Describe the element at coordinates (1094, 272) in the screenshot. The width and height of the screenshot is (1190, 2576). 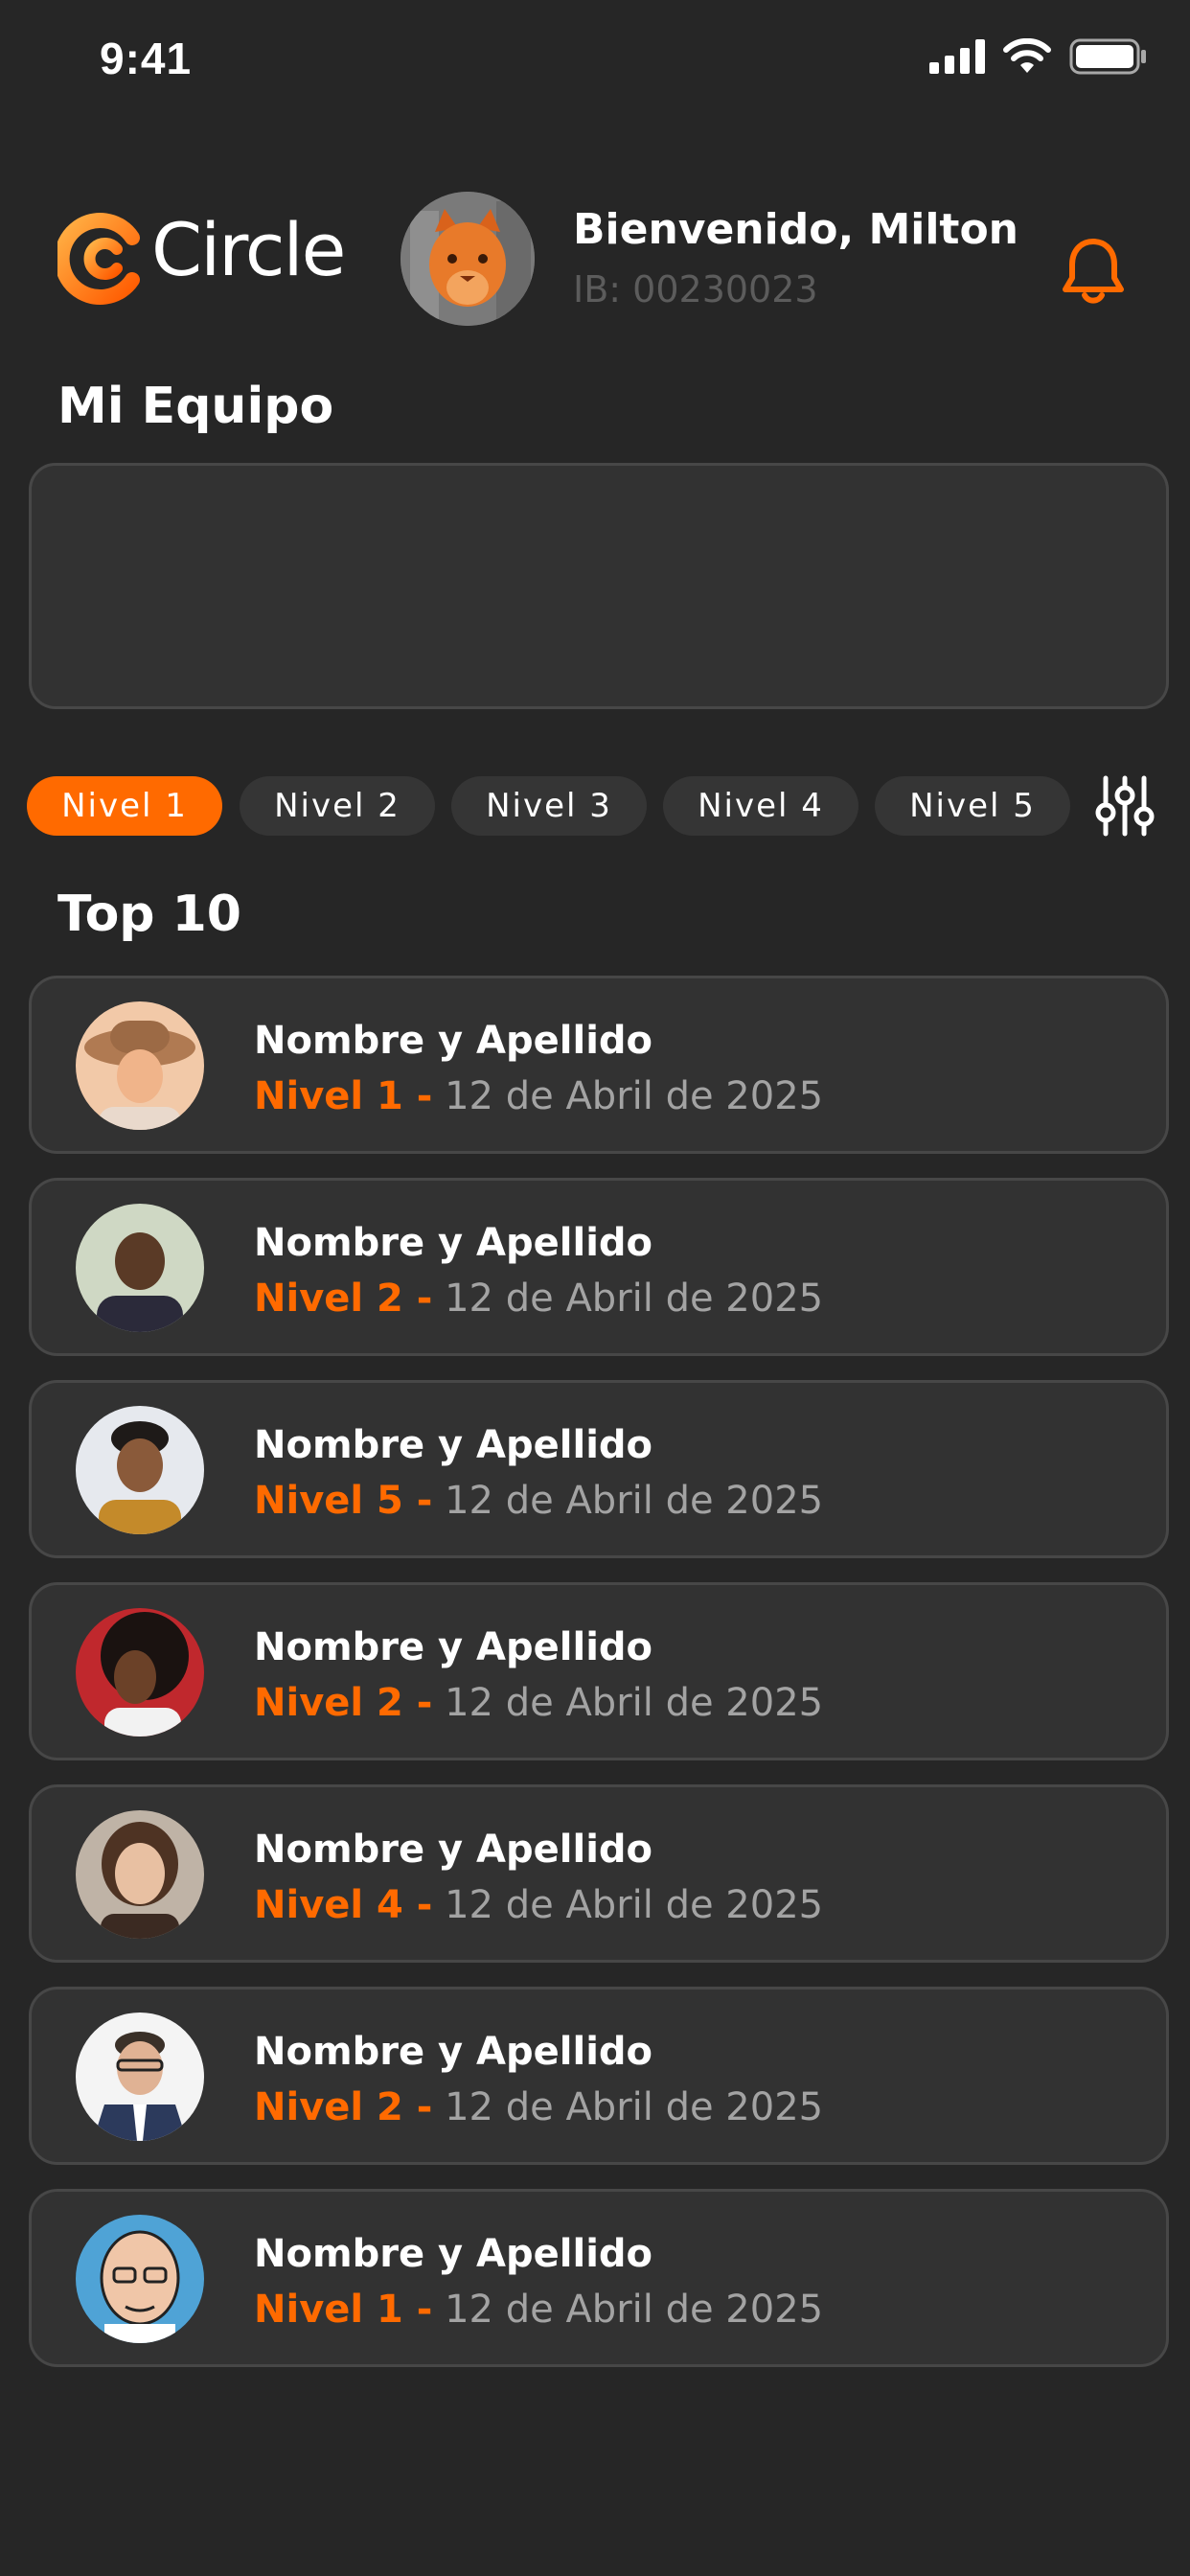
I see `bell-icon` at that location.